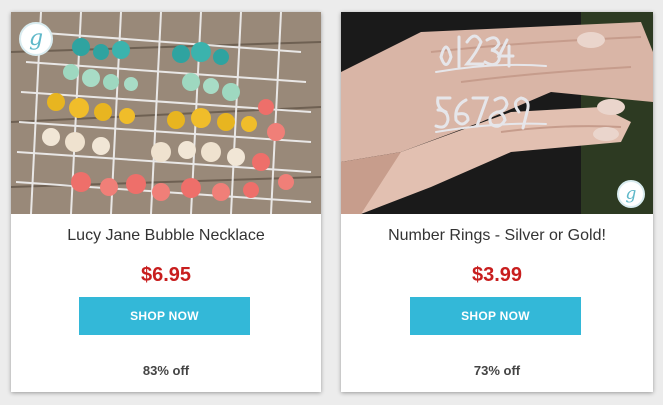  What do you see at coordinates (497, 370) in the screenshot?
I see `discount-label: 73% off` at bounding box center [497, 370].